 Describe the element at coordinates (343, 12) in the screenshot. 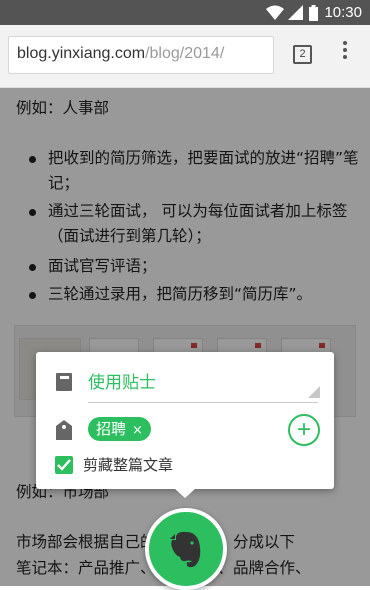

I see `status-time: 10:30` at that location.